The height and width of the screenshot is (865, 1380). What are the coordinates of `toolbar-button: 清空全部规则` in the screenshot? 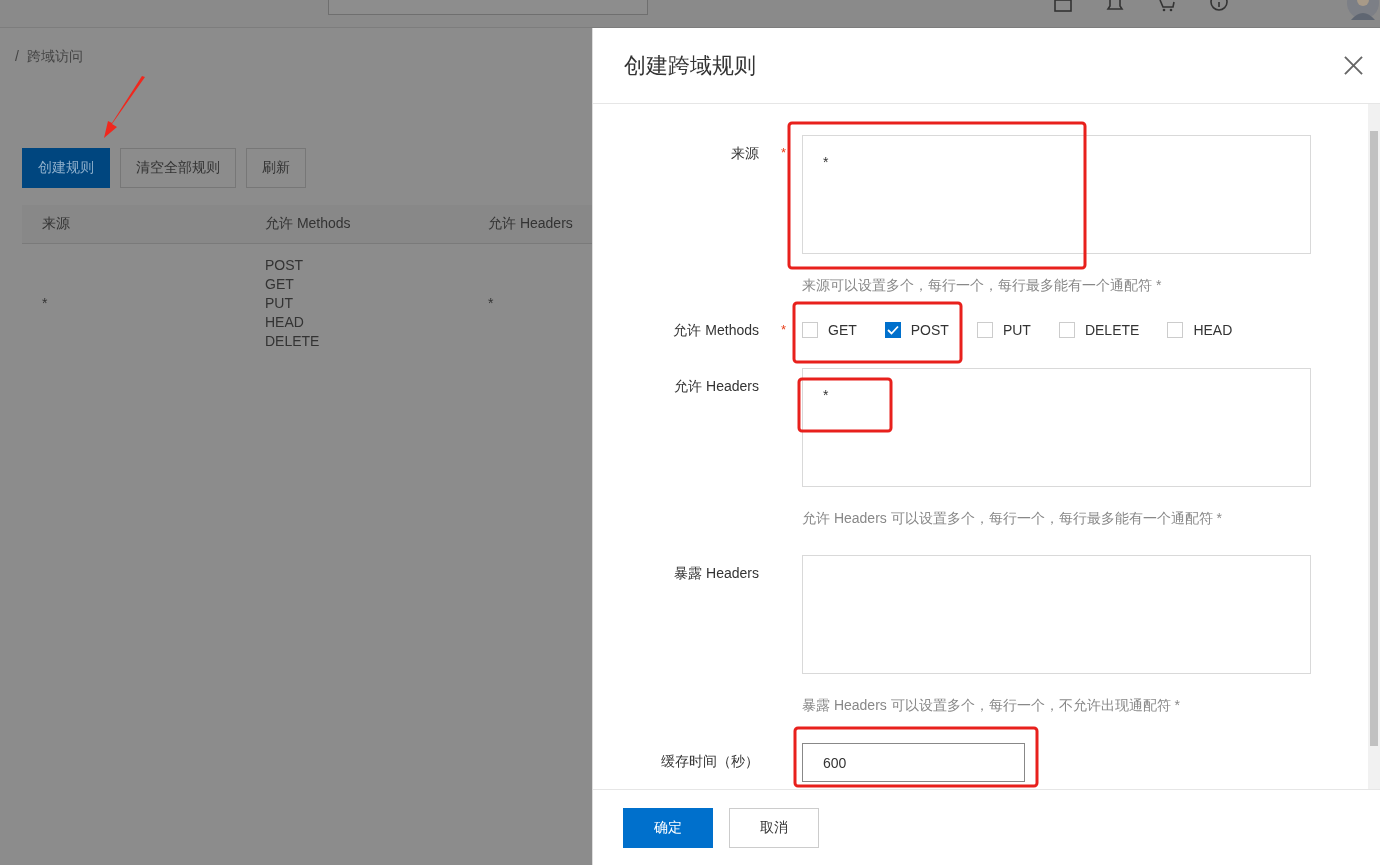 It's located at (178, 168).